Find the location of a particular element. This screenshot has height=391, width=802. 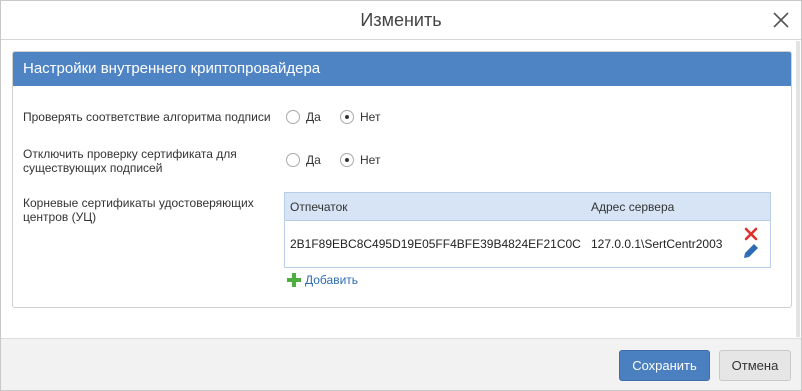

pencil-icon is located at coordinates (751, 251).